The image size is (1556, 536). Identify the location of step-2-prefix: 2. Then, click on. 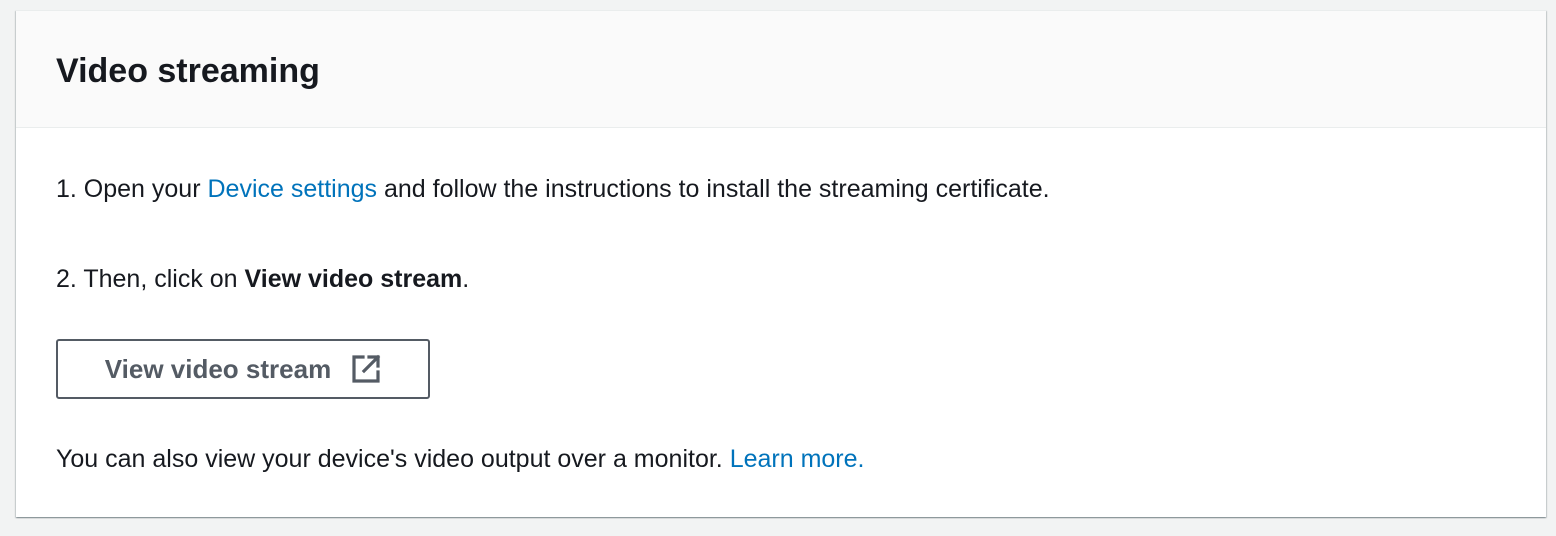
(150, 279).